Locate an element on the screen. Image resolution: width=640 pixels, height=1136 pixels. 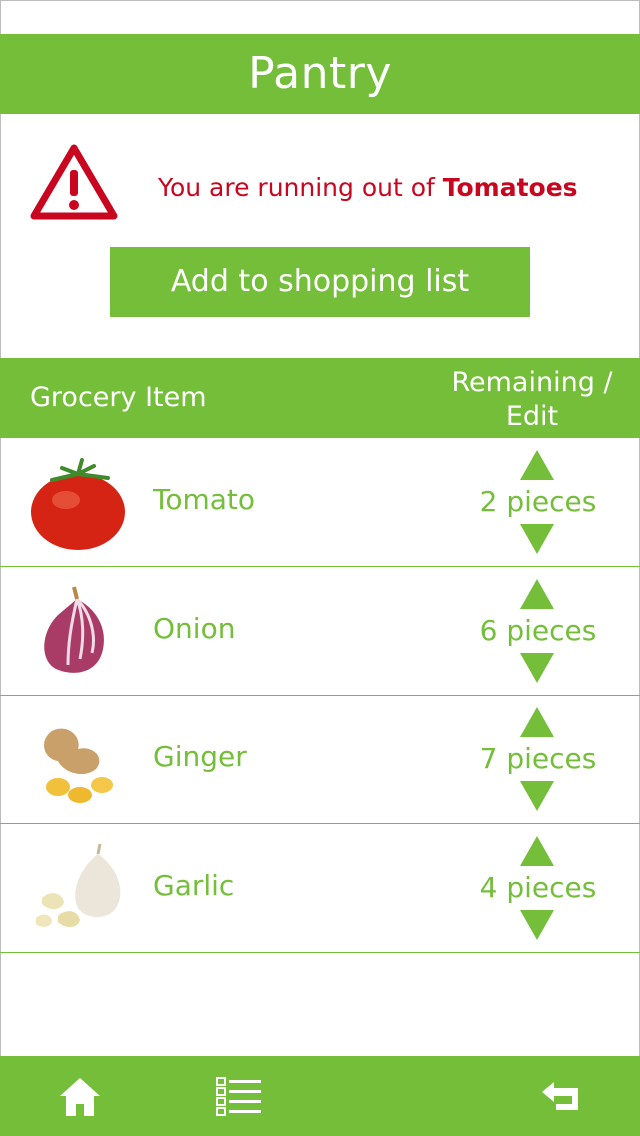
alert-message-prefix: You are running out of is located at coordinates (300, 187).